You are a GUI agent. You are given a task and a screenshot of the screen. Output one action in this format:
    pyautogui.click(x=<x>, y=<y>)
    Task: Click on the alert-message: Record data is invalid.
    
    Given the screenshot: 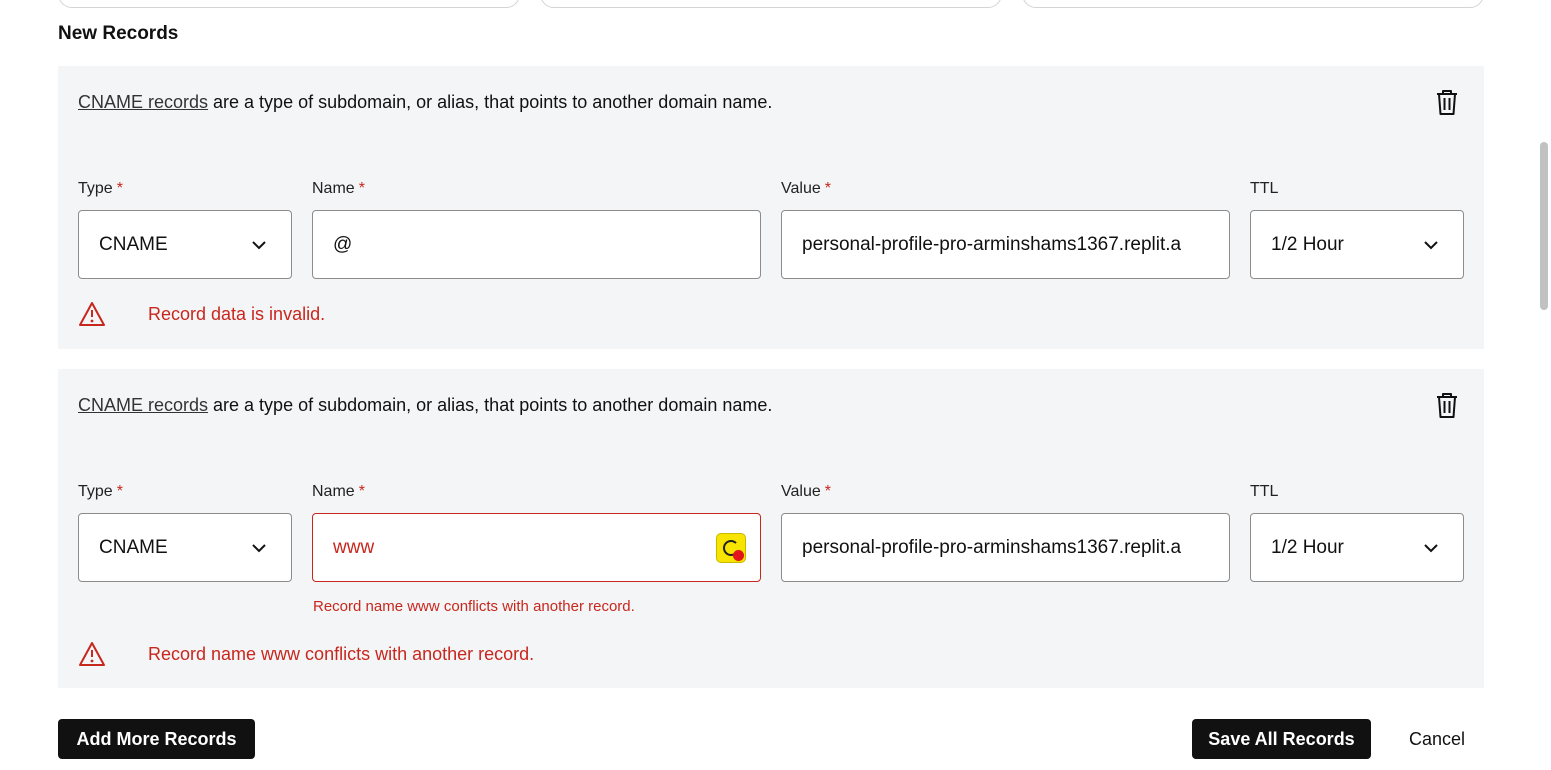 What is the action you would take?
    pyautogui.click(x=237, y=313)
    